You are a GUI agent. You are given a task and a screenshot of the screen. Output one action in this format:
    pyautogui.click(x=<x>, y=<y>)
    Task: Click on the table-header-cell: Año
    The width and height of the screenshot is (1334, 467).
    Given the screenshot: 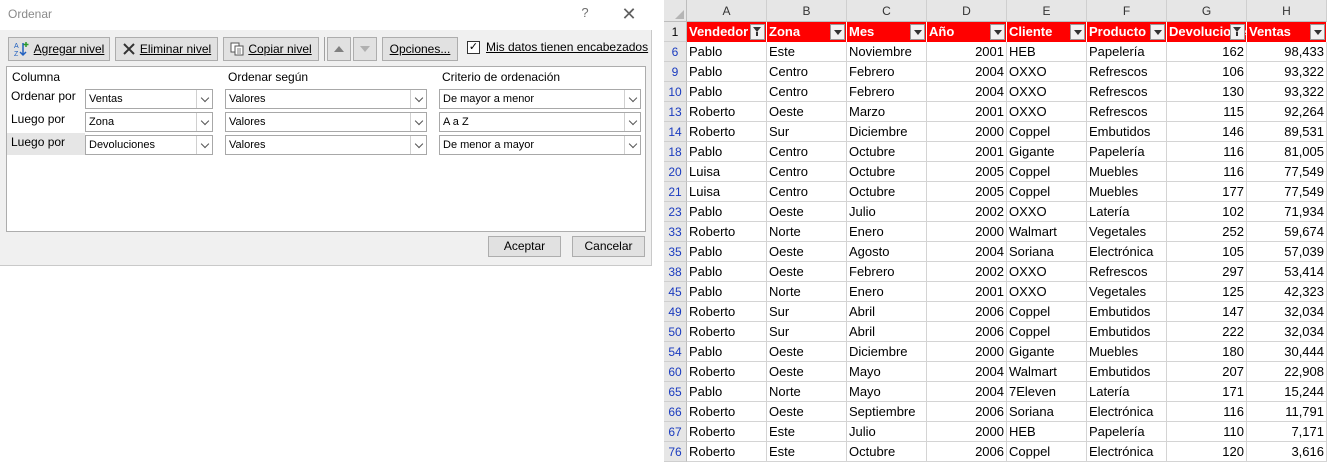 What is the action you would take?
    pyautogui.click(x=967, y=32)
    